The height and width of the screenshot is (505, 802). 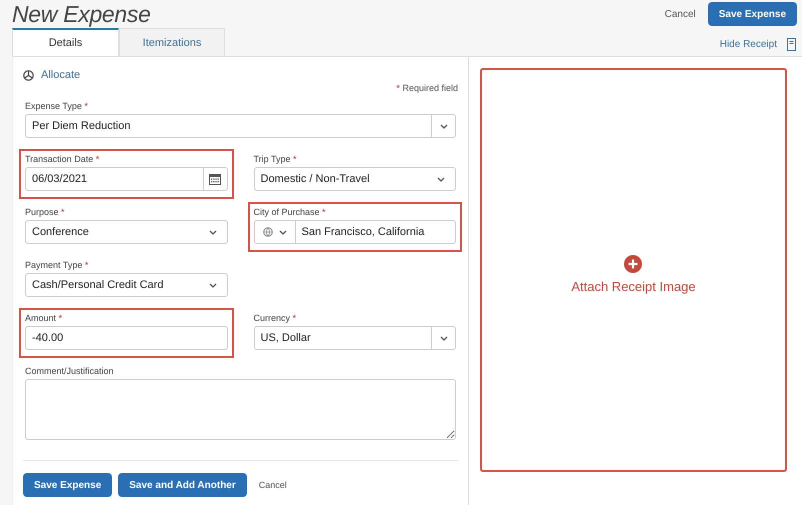 I want to click on allocate-link: Allocate, so click(x=51, y=75).